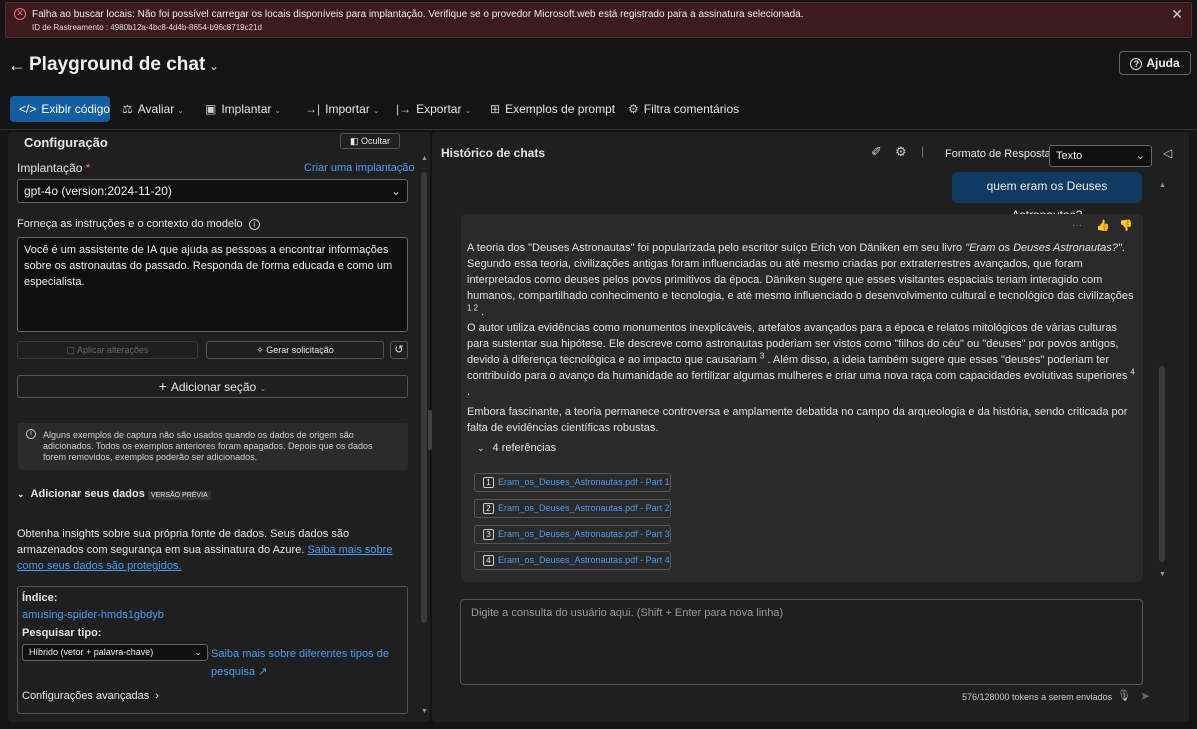 The height and width of the screenshot is (729, 1197). I want to click on index-label: Índice:, so click(40, 598).